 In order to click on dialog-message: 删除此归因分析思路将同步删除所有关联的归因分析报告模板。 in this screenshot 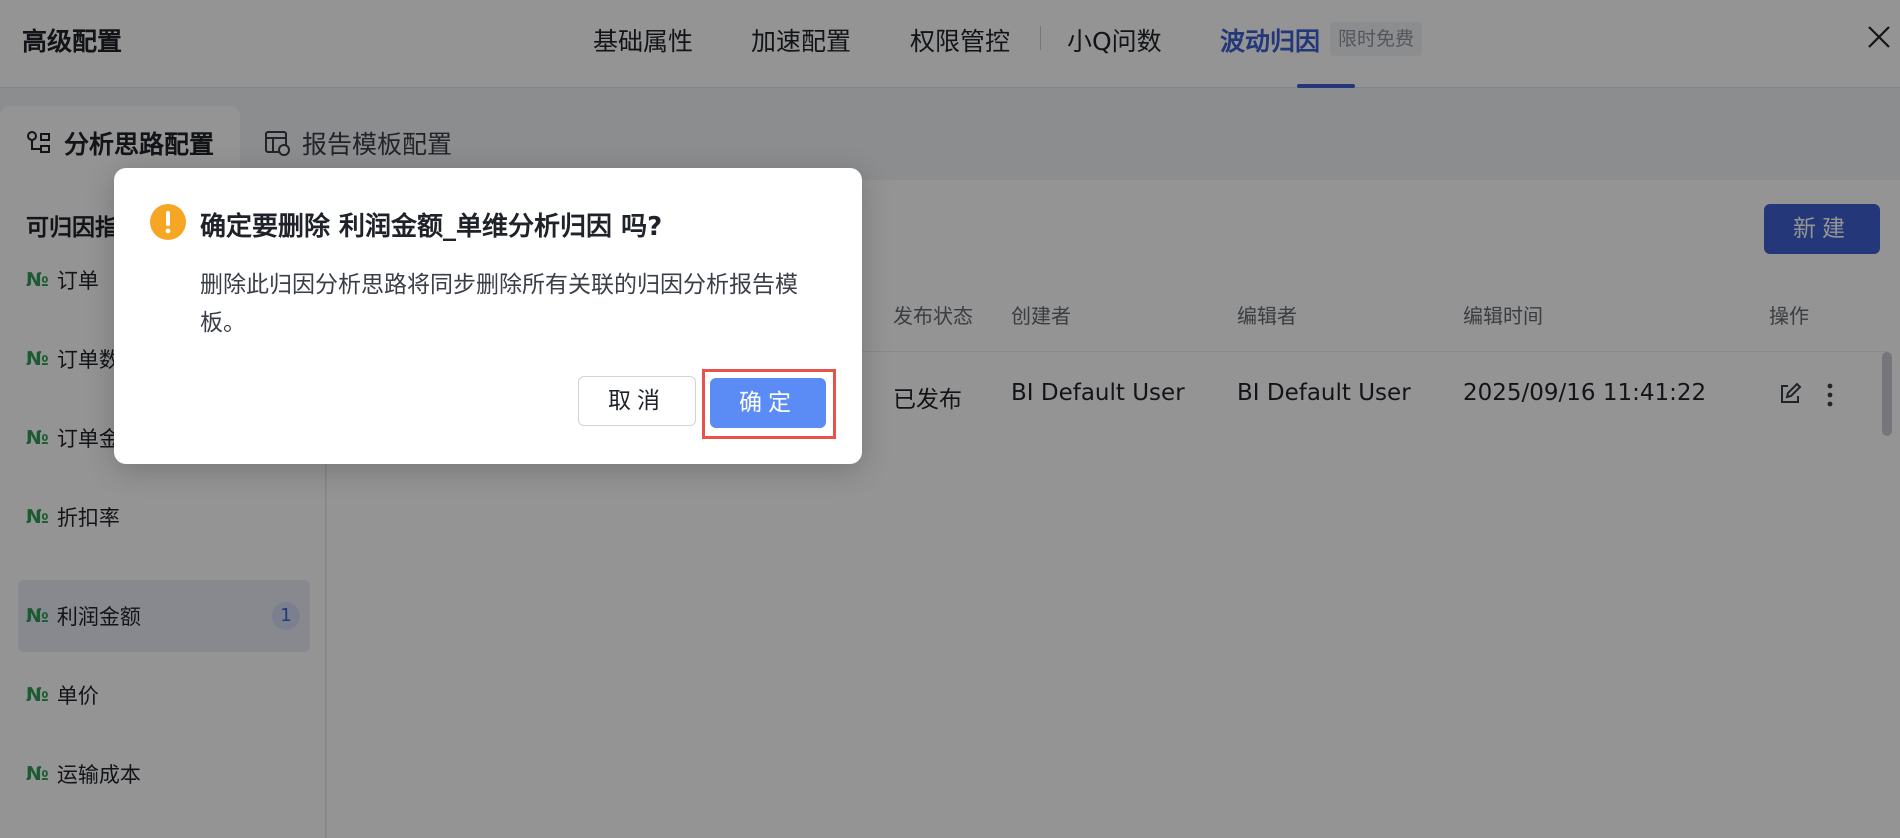, I will do `click(499, 304)`.